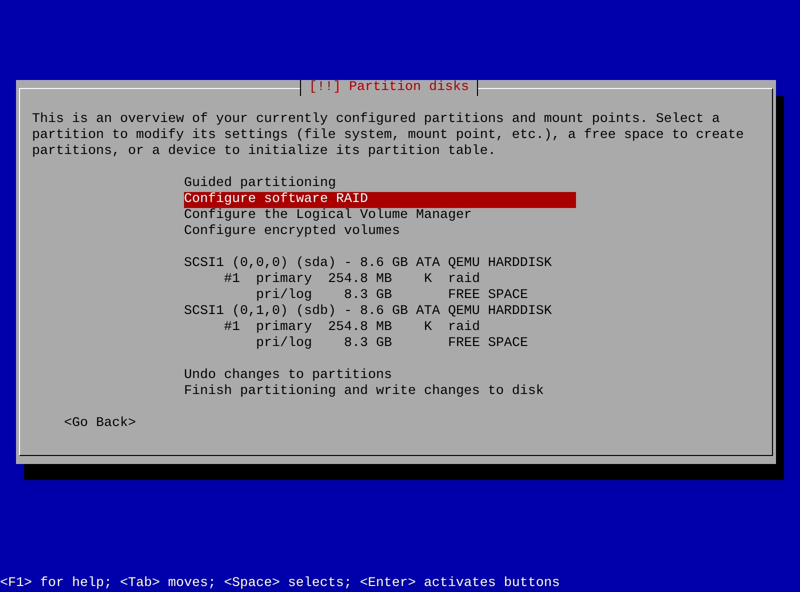 The image size is (800, 592). Describe the element at coordinates (380, 184) in the screenshot. I see `menu-item: Guided partitioning` at that location.